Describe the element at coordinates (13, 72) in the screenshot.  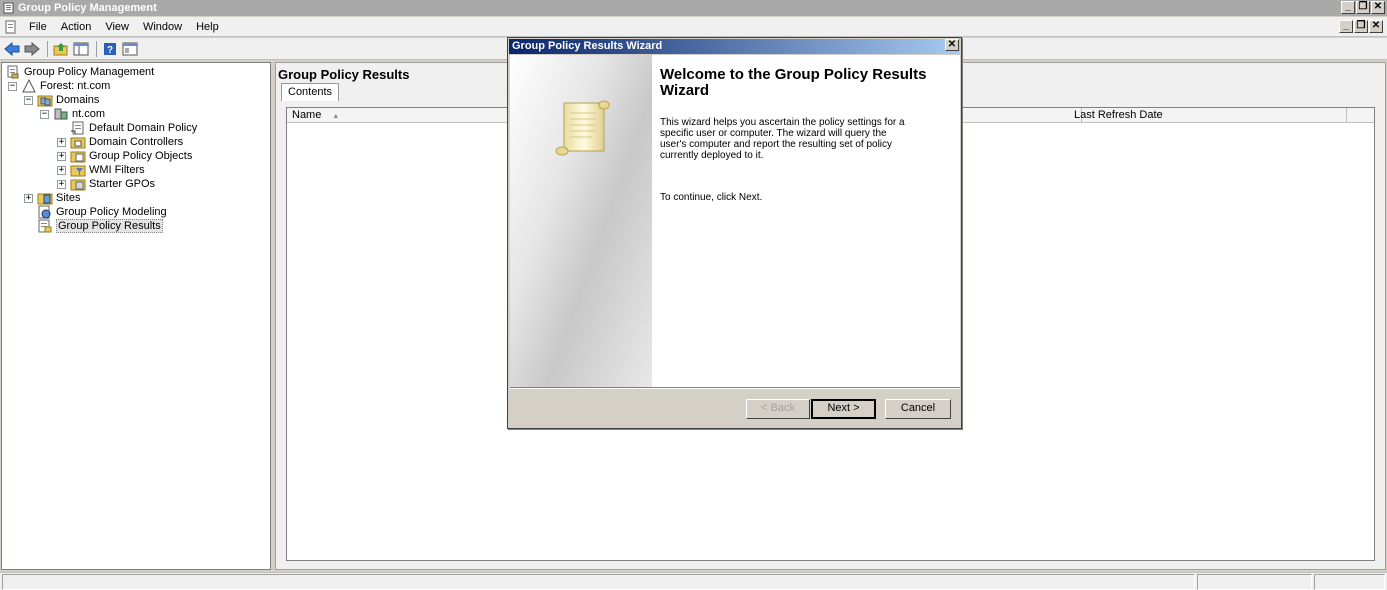
I see `gpmc-root-icon` at that location.